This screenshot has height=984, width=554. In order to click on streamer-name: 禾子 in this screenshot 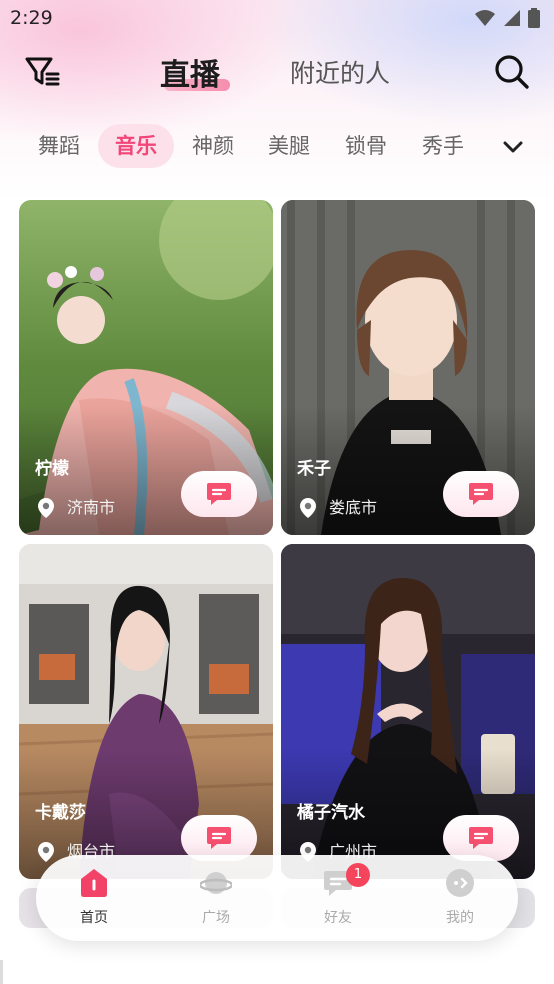, I will do `click(314, 469)`.